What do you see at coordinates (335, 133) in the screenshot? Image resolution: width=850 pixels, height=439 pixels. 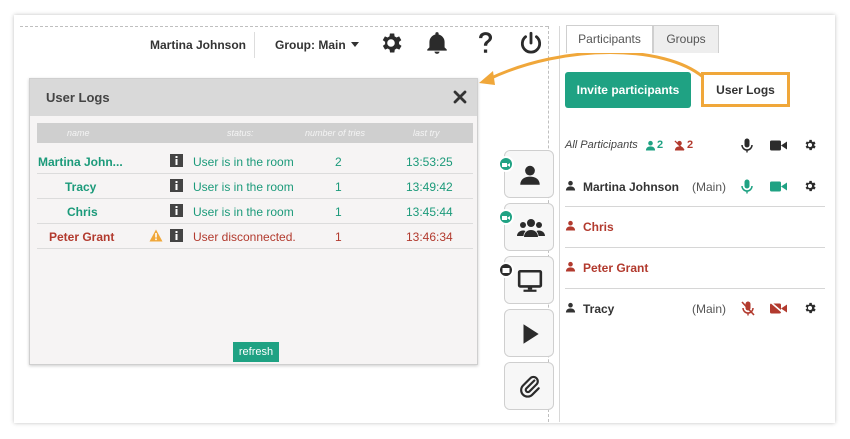 I see `col-tries: number of tries` at bounding box center [335, 133].